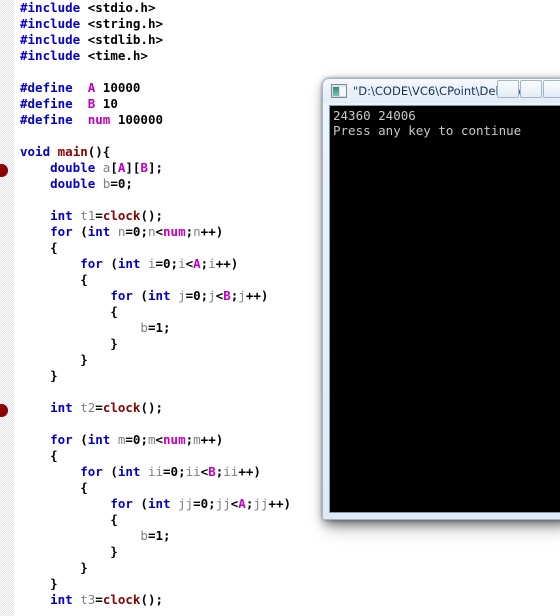 The width and height of the screenshot is (560, 616). Describe the element at coordinates (287, 8) in the screenshot. I see `code-line: #include <stdio.h>` at that location.